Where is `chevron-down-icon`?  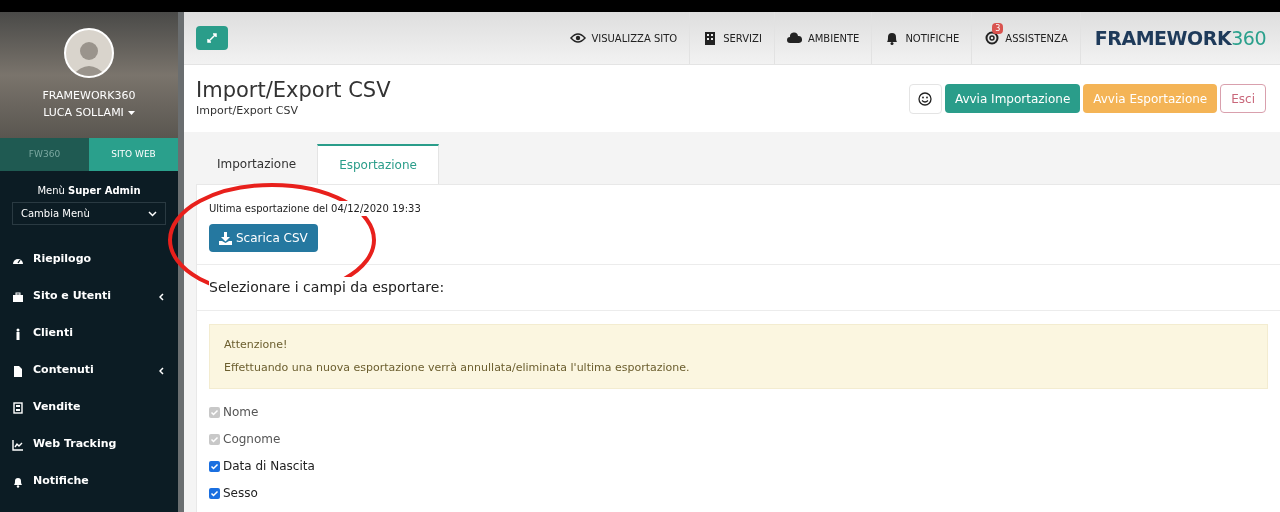
chevron-down-icon is located at coordinates (152, 213).